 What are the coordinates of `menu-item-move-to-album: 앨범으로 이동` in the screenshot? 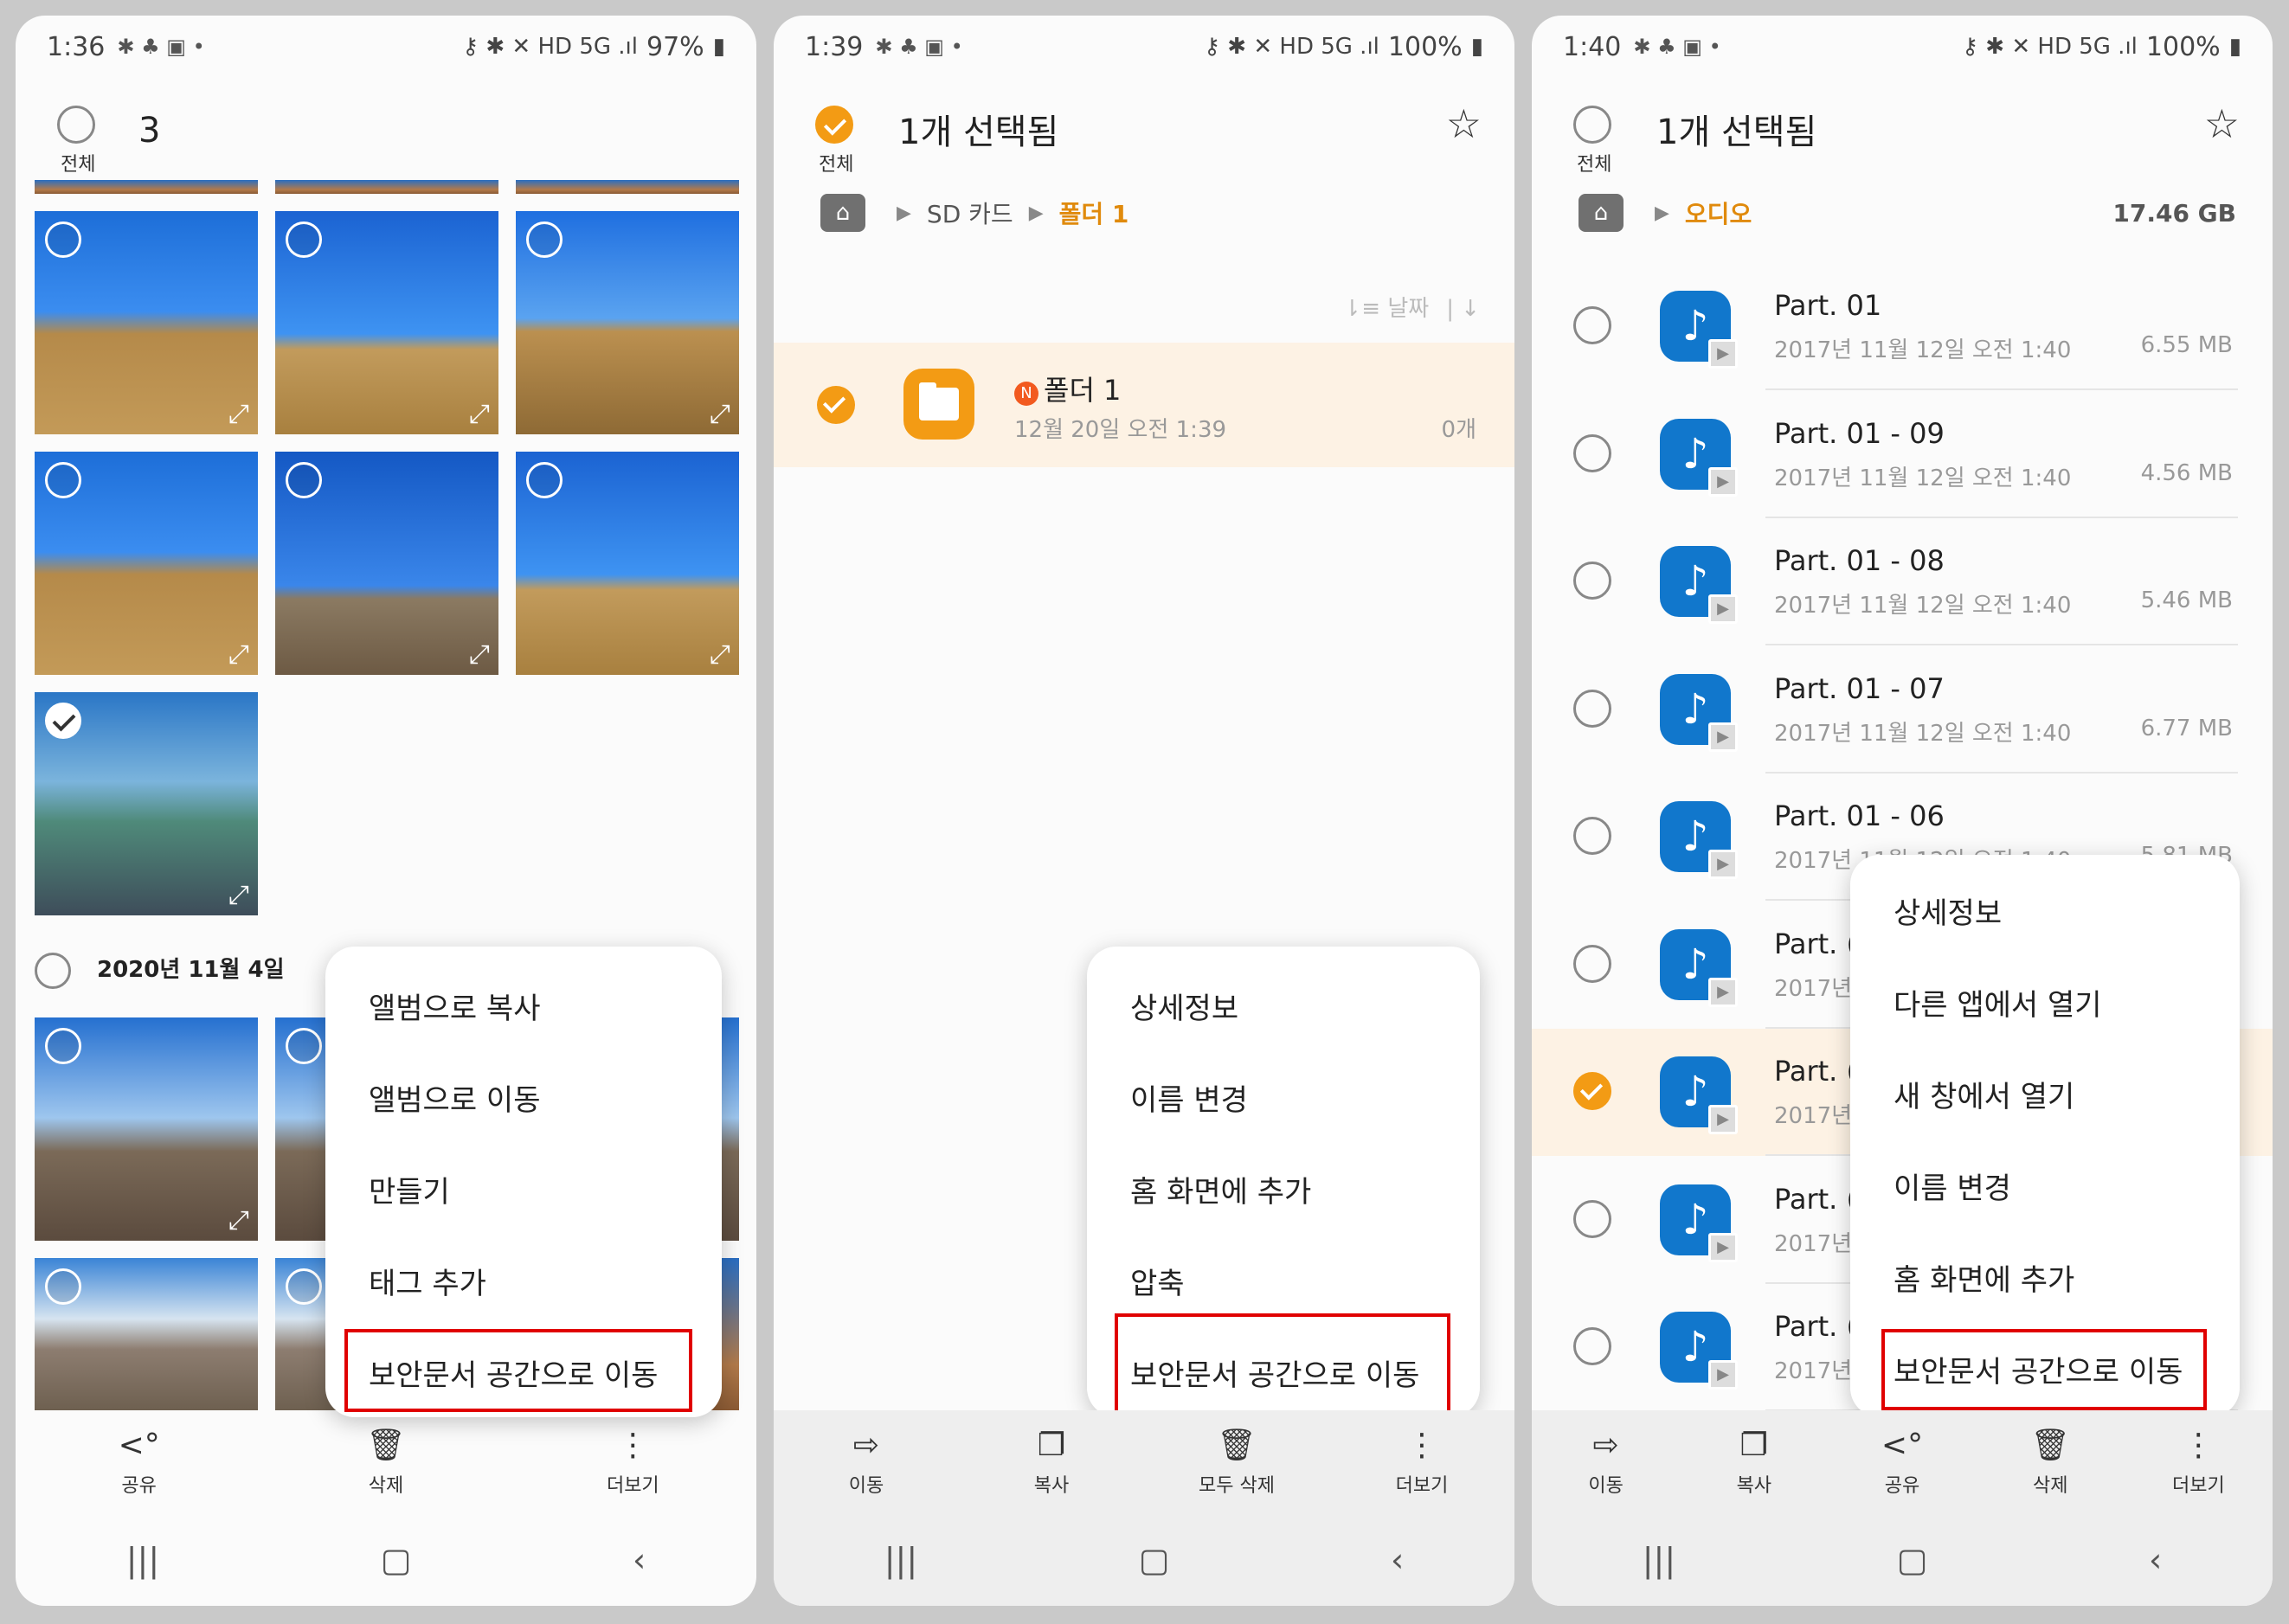 It's located at (455, 1097).